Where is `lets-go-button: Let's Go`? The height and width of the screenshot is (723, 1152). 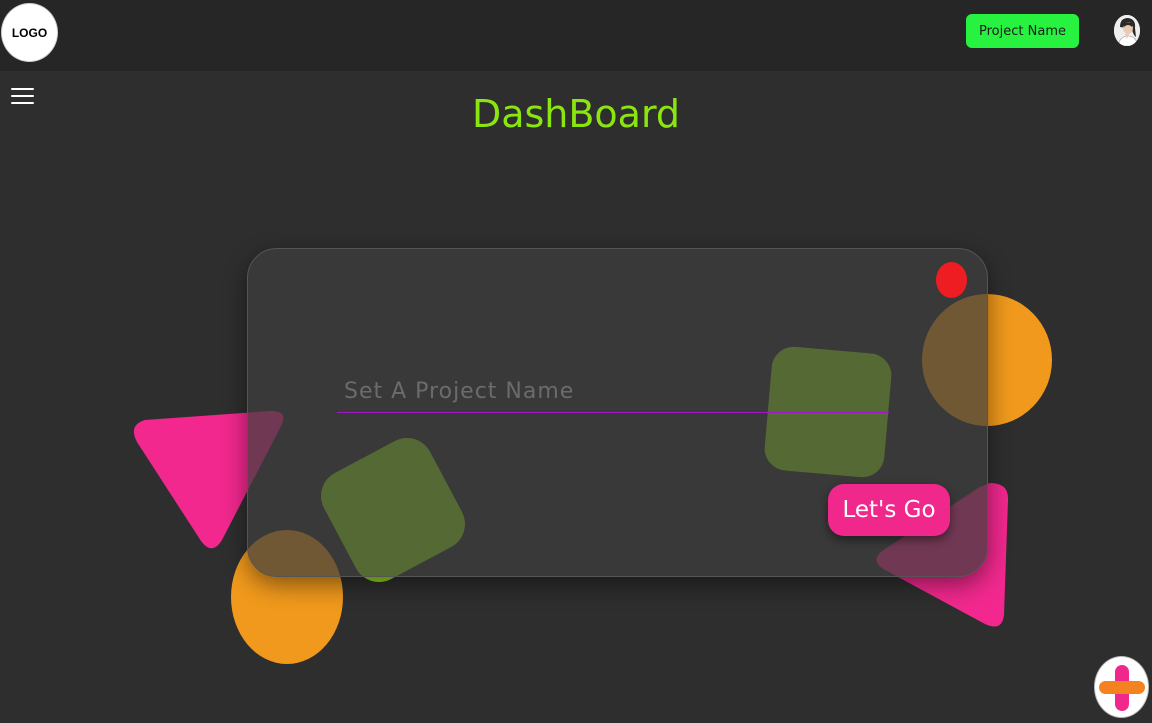 lets-go-button: Let's Go is located at coordinates (889, 510).